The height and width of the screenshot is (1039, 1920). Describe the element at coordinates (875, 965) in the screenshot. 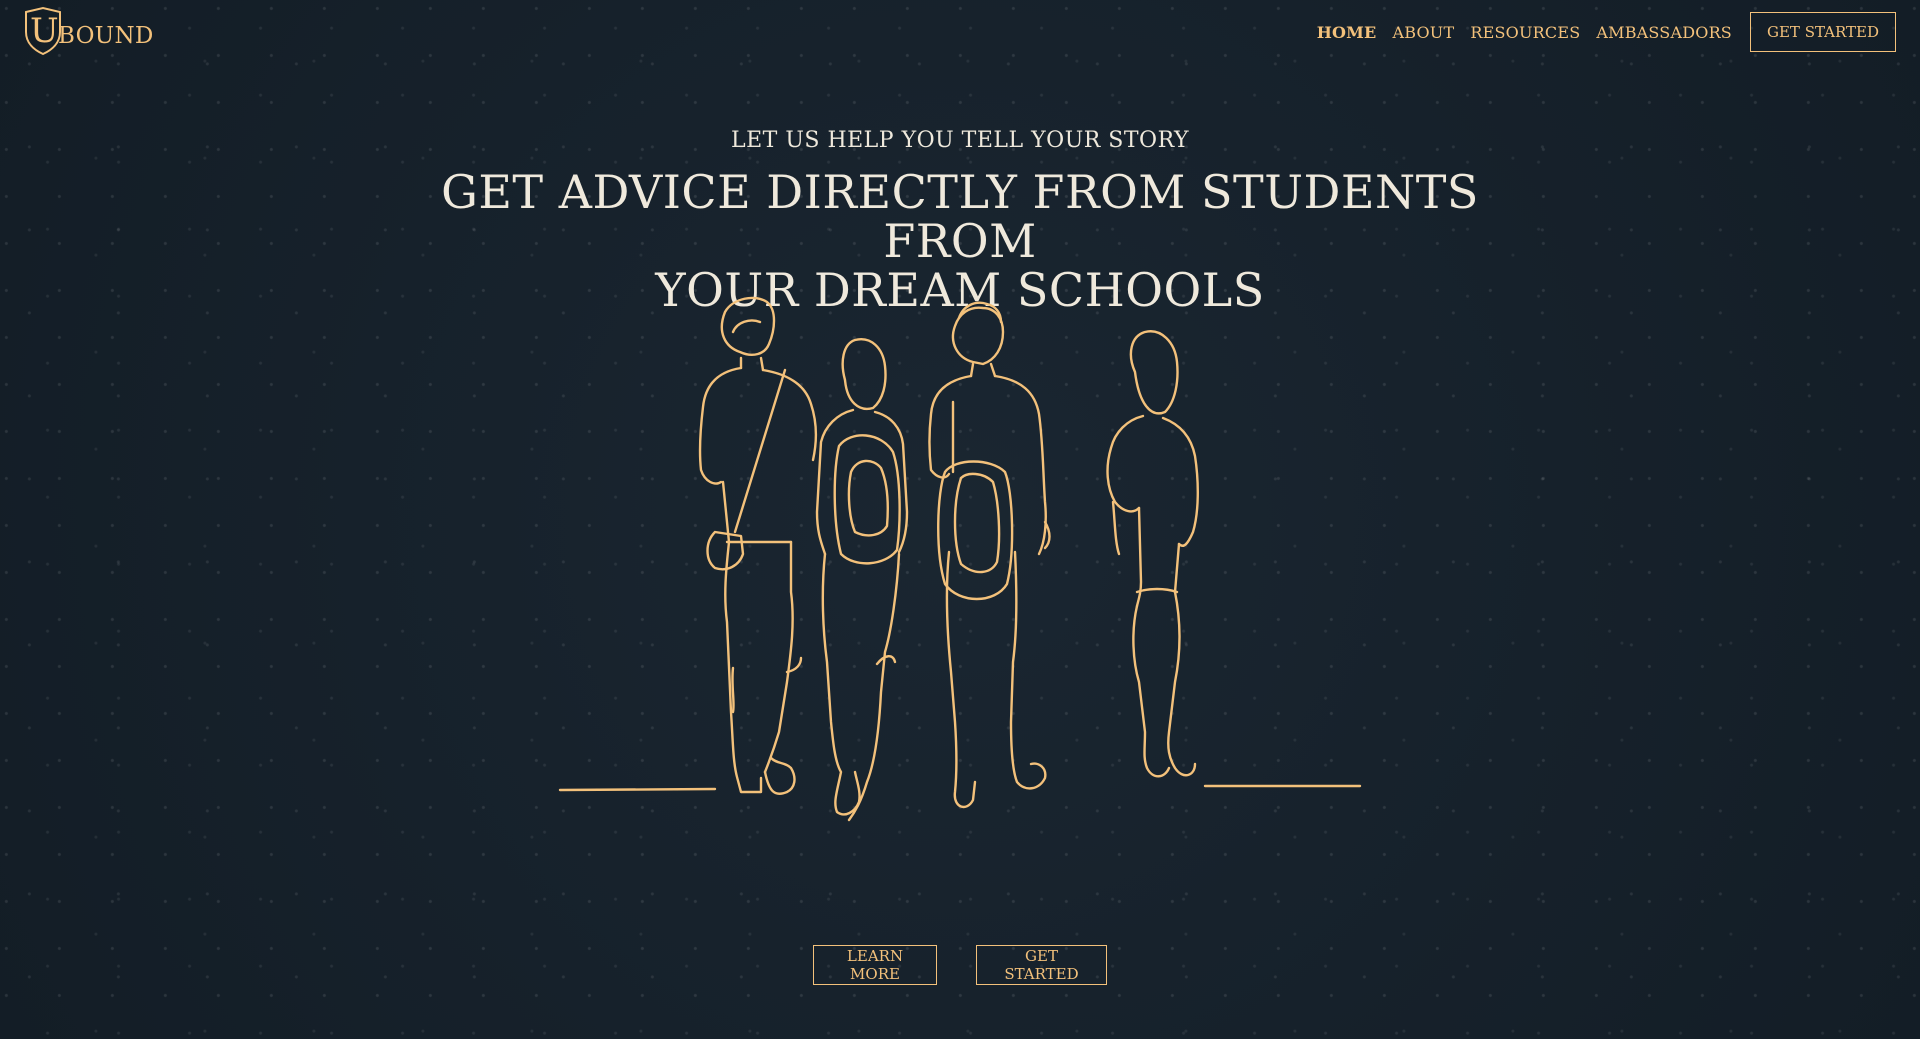

I see `learn-more-button: LEARN MORE` at that location.